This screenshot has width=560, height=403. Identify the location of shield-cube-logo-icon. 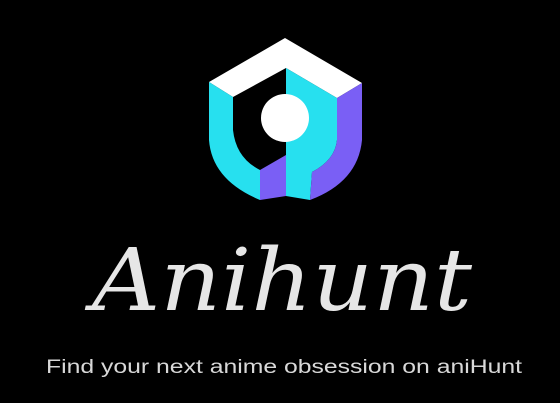
(285, 119).